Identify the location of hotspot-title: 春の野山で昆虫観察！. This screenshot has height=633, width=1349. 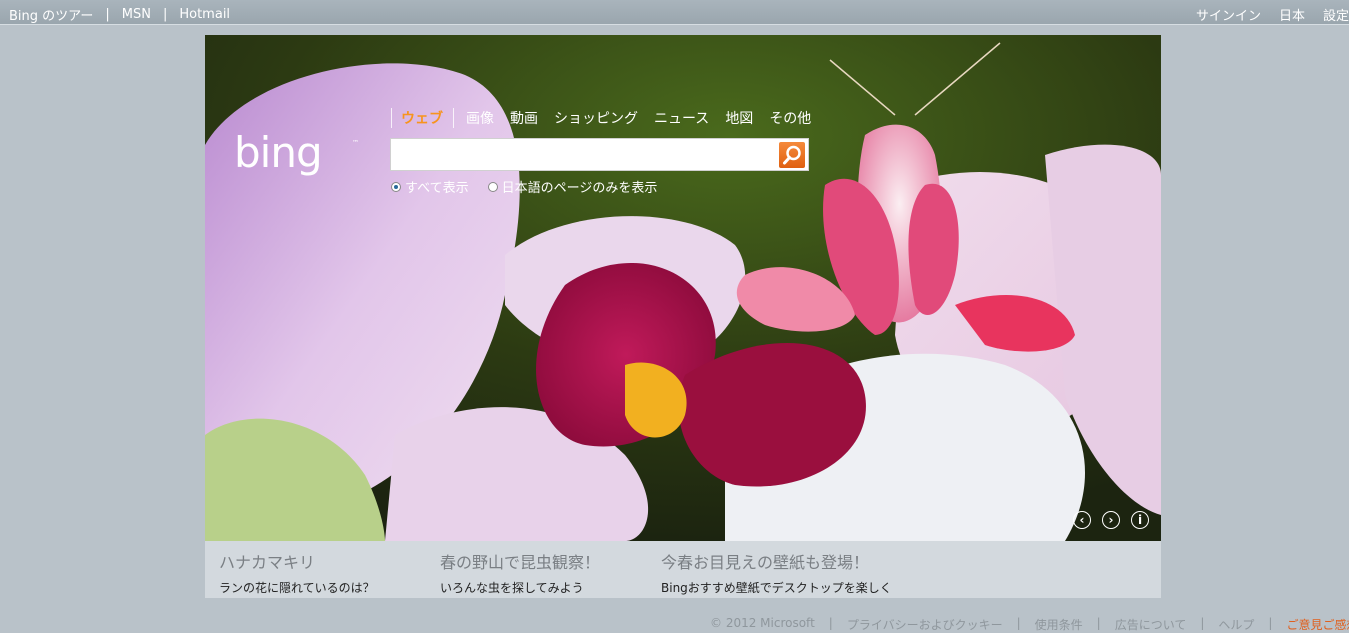
(520, 561).